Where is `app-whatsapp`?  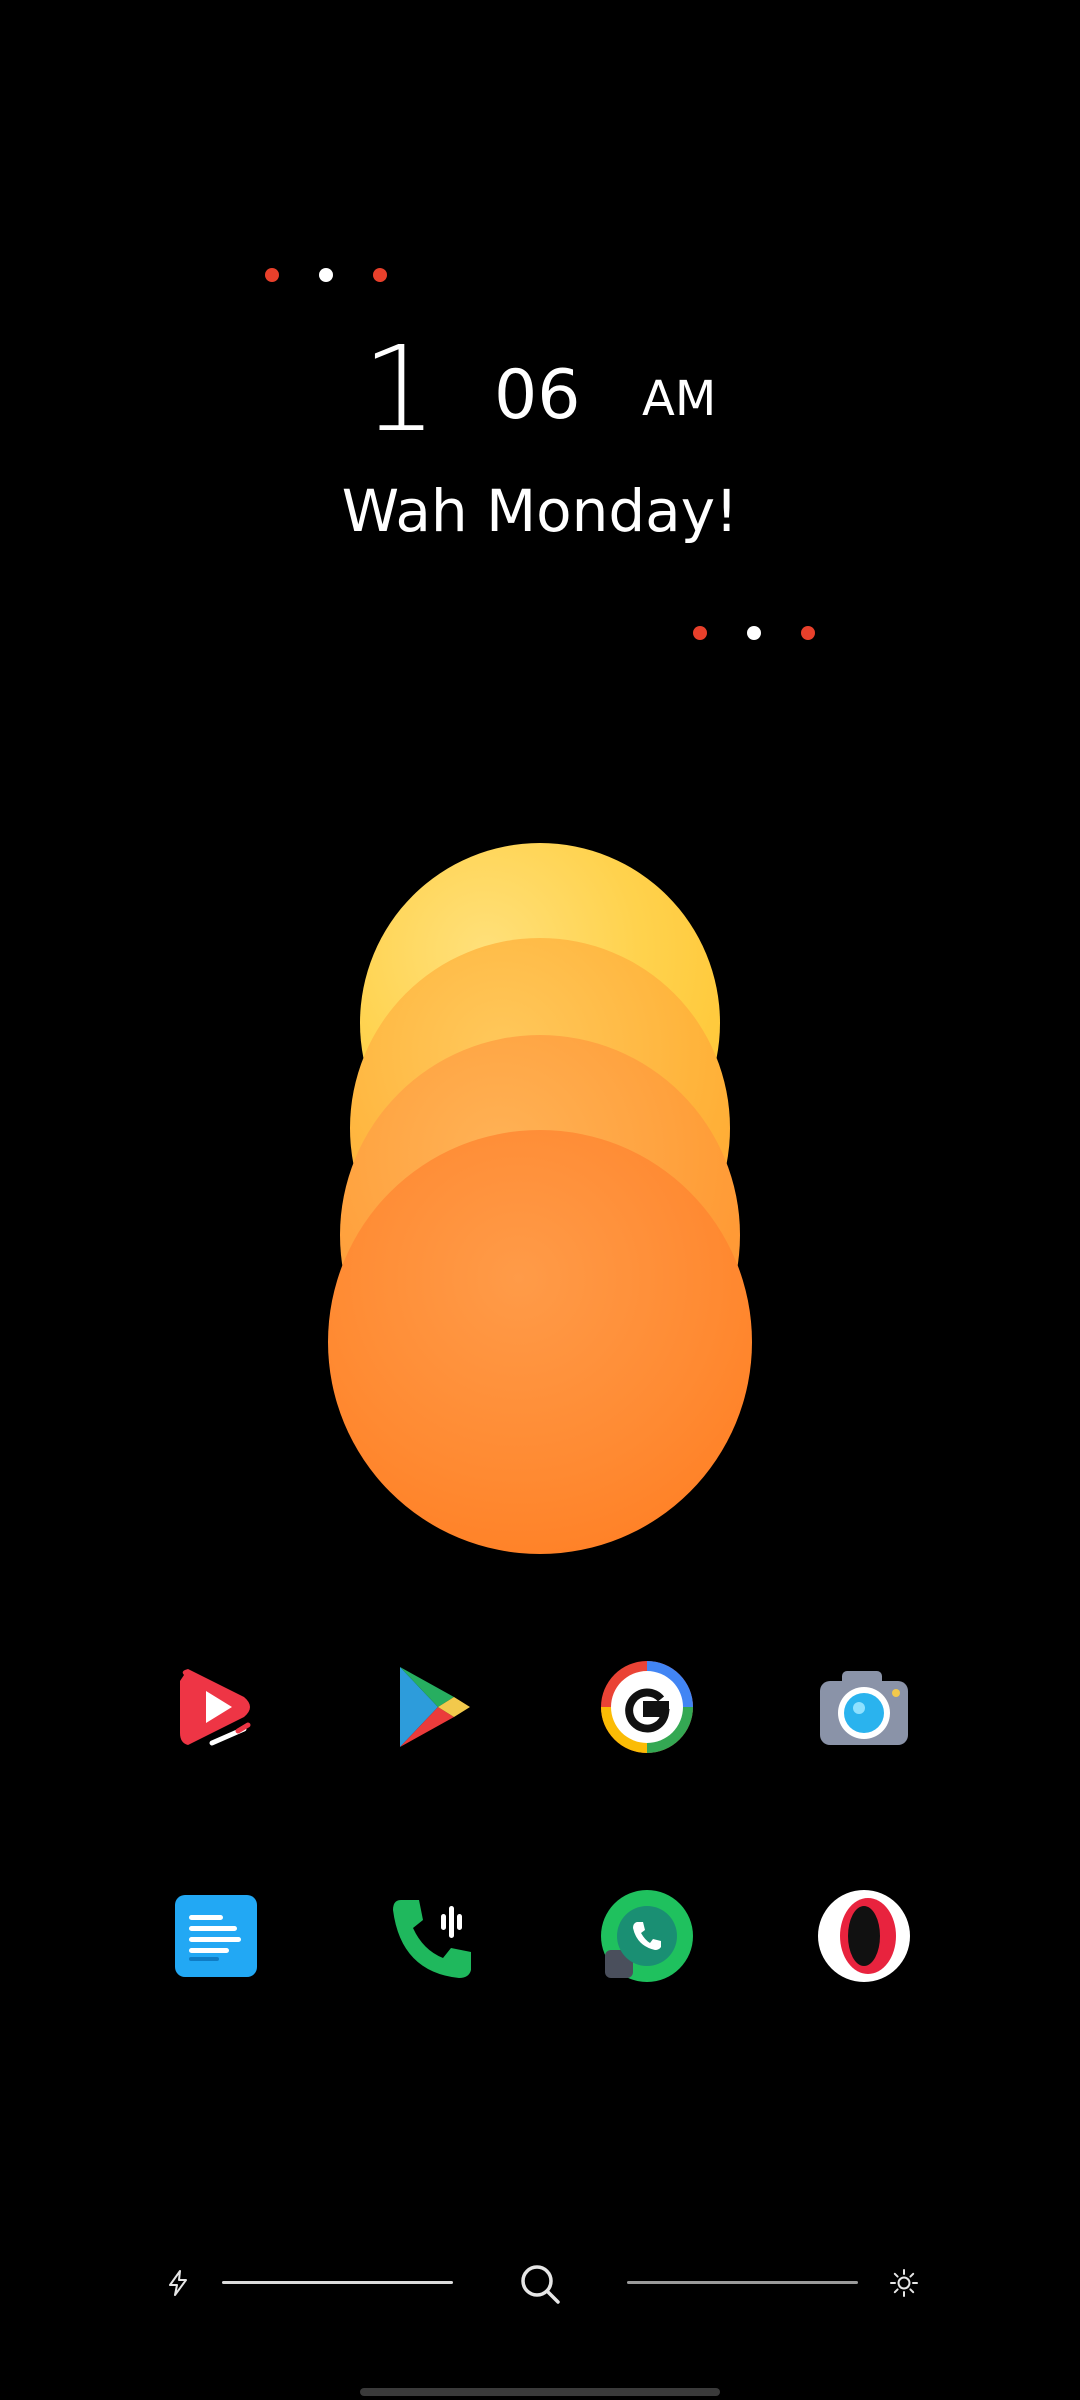 app-whatsapp is located at coordinates (647, 1936).